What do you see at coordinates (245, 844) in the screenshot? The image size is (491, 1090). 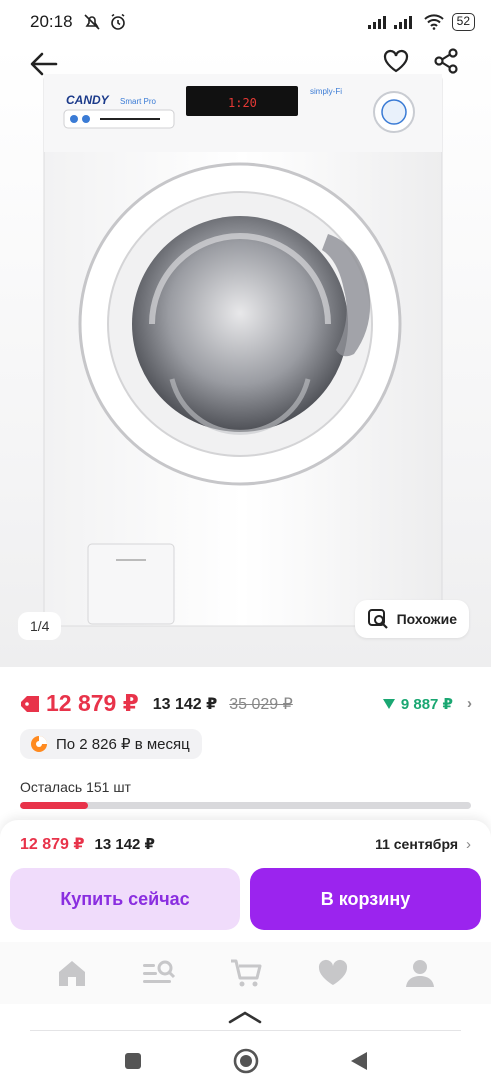 I see `sheet-summary-row: 12 879 ₽ 13 142 ₽ 11 сентября ›` at bounding box center [245, 844].